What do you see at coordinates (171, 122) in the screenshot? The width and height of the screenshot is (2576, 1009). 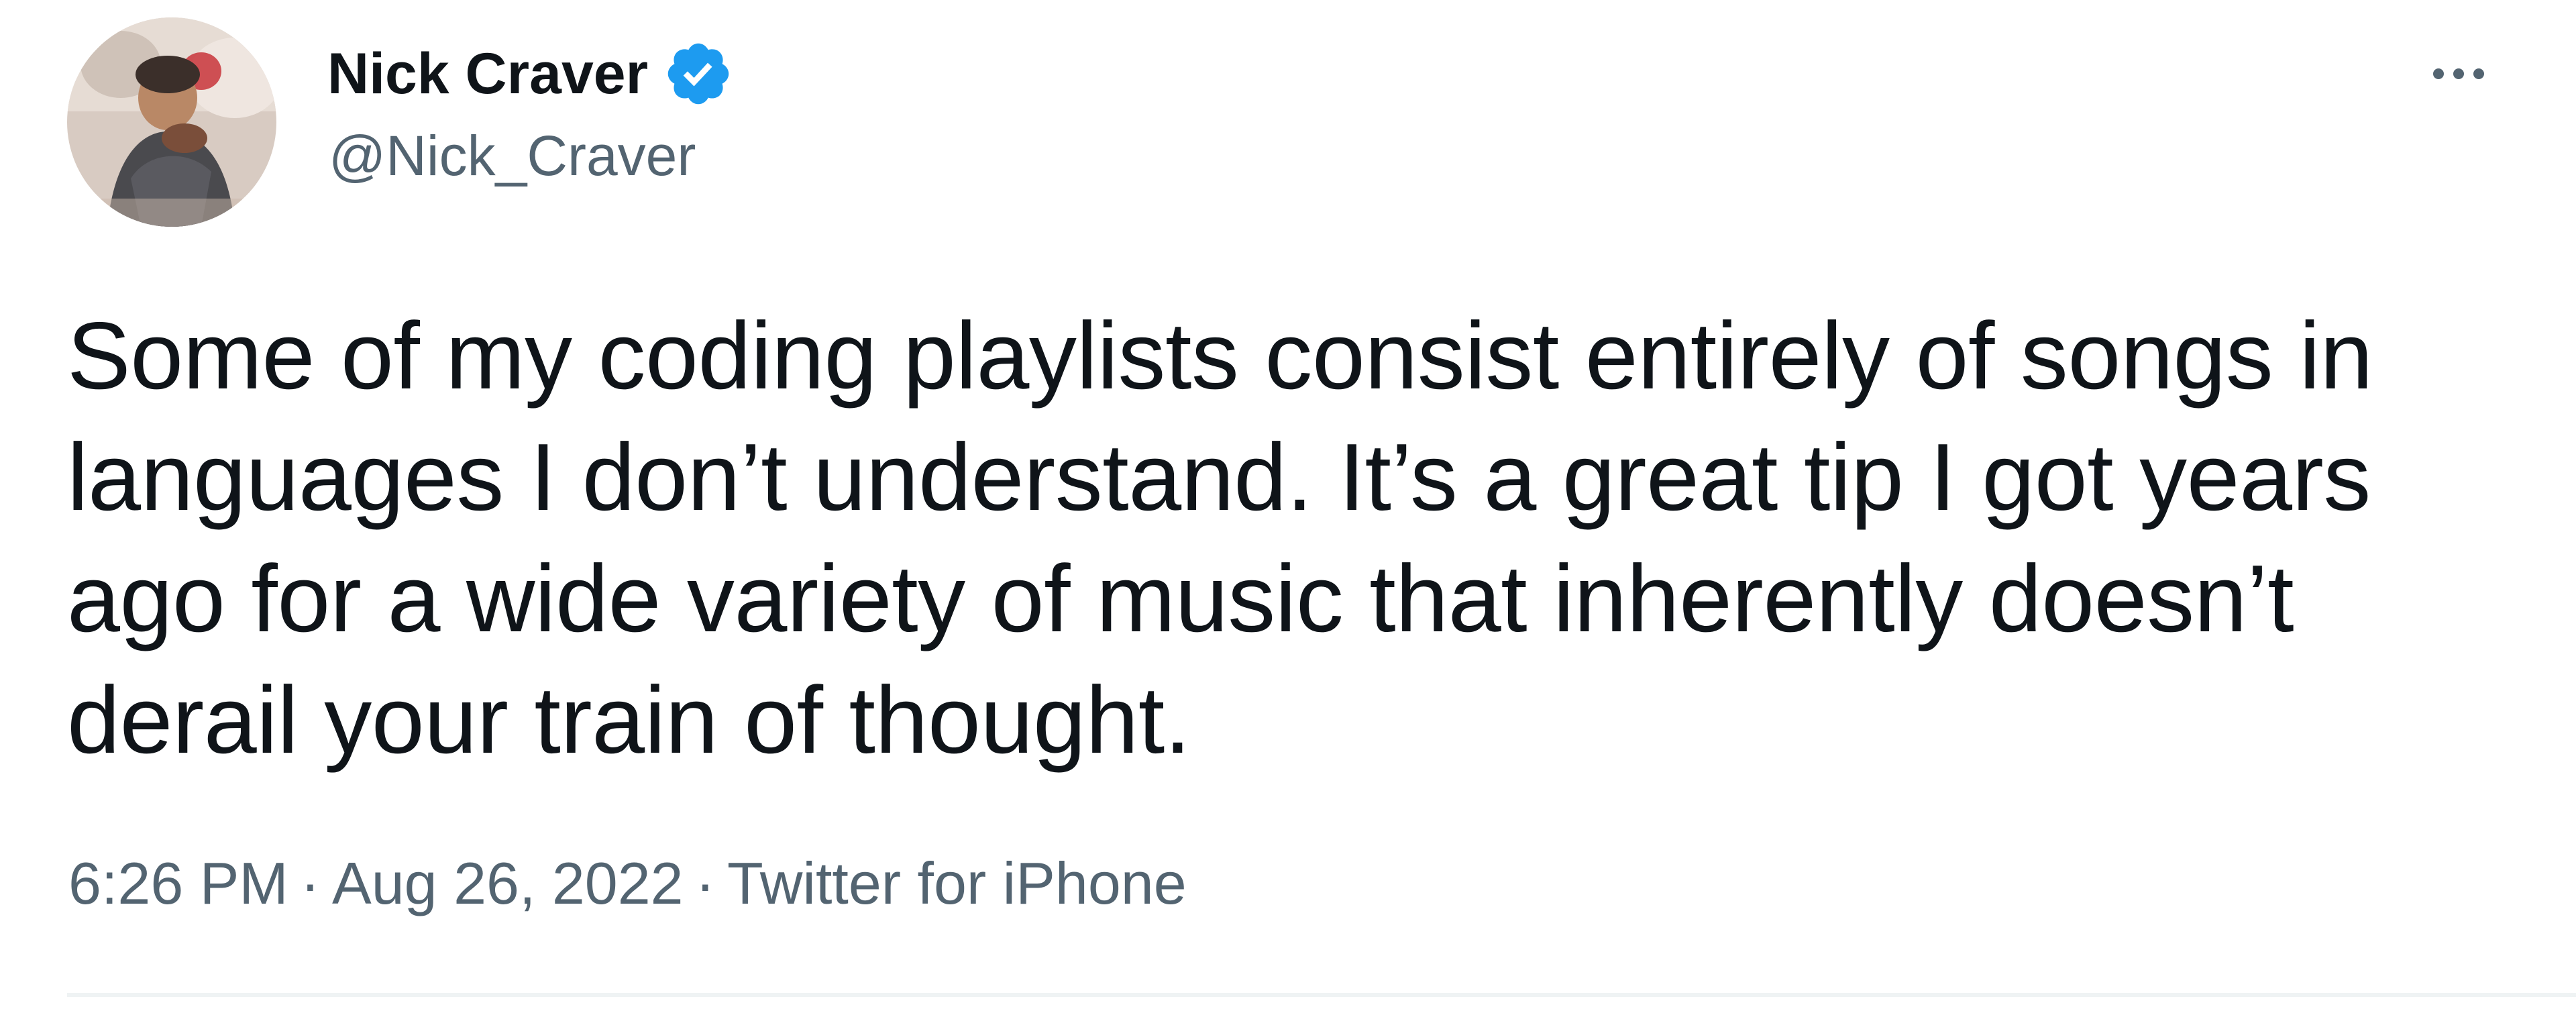 I see `avatar` at bounding box center [171, 122].